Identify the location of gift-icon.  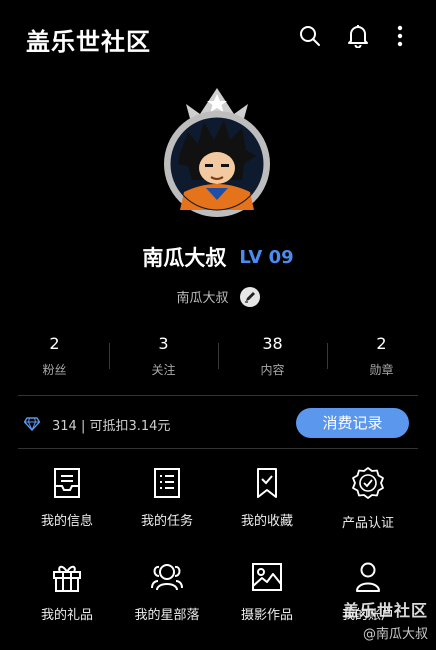
(67, 578).